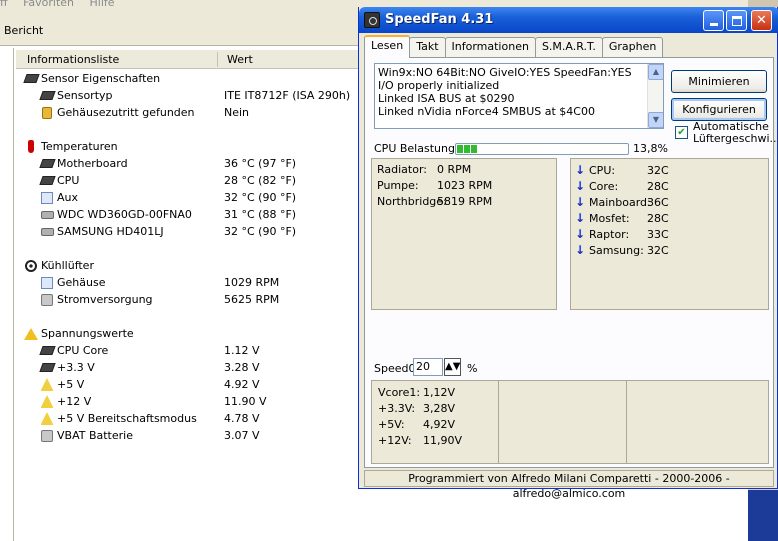 This screenshot has height=541, width=778. What do you see at coordinates (260, 214) in the screenshot?
I see `item-value: 31 °C (88 °F)` at bounding box center [260, 214].